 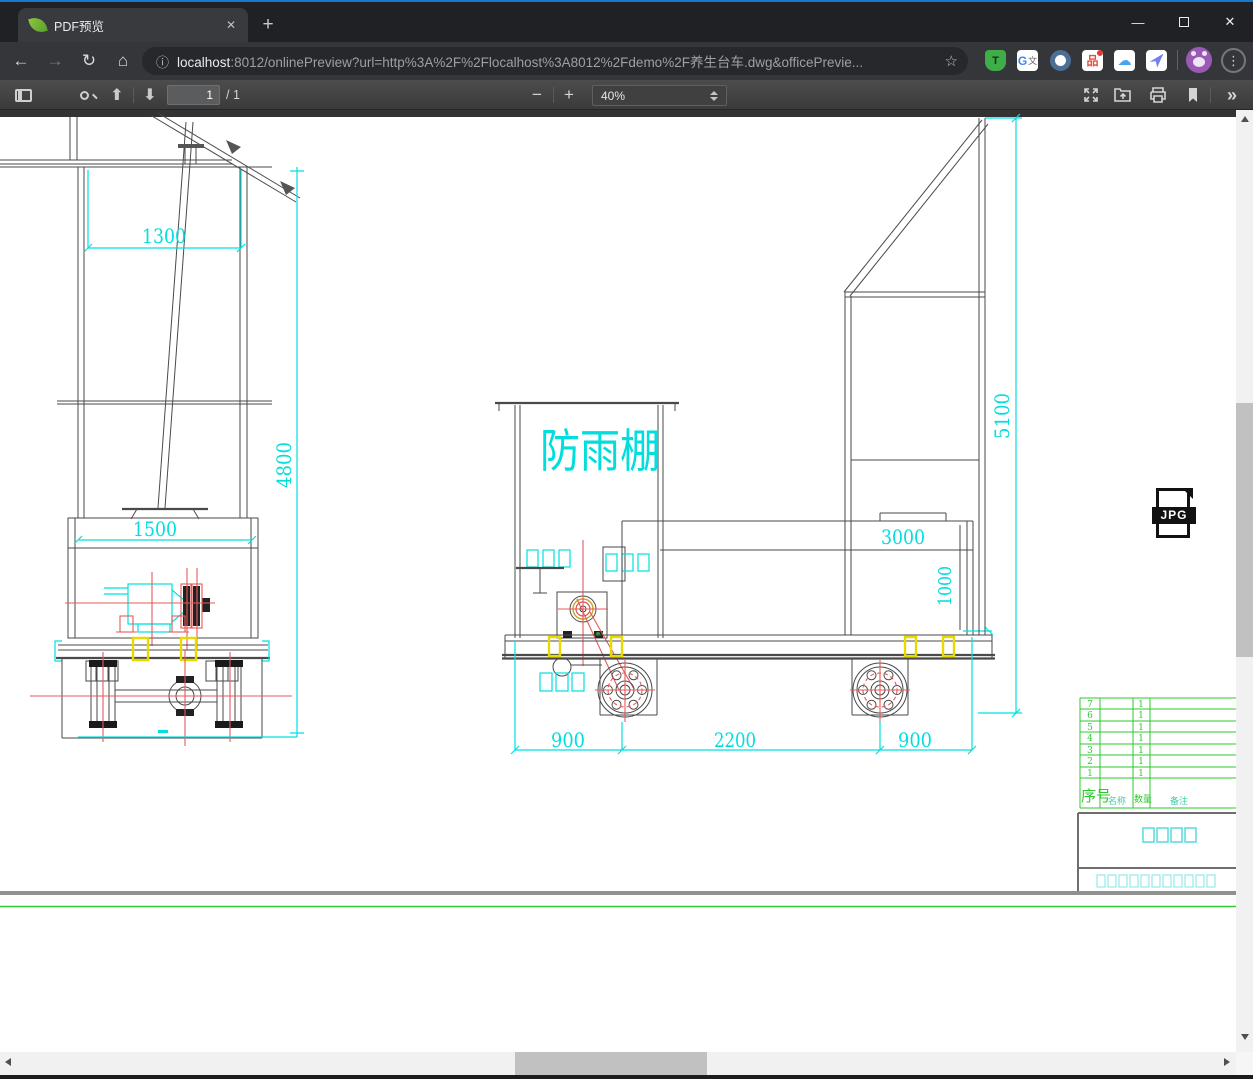 What do you see at coordinates (152, 429) in the screenshot?
I see `cad-front-view: 1300 4800 1500` at bounding box center [152, 429].